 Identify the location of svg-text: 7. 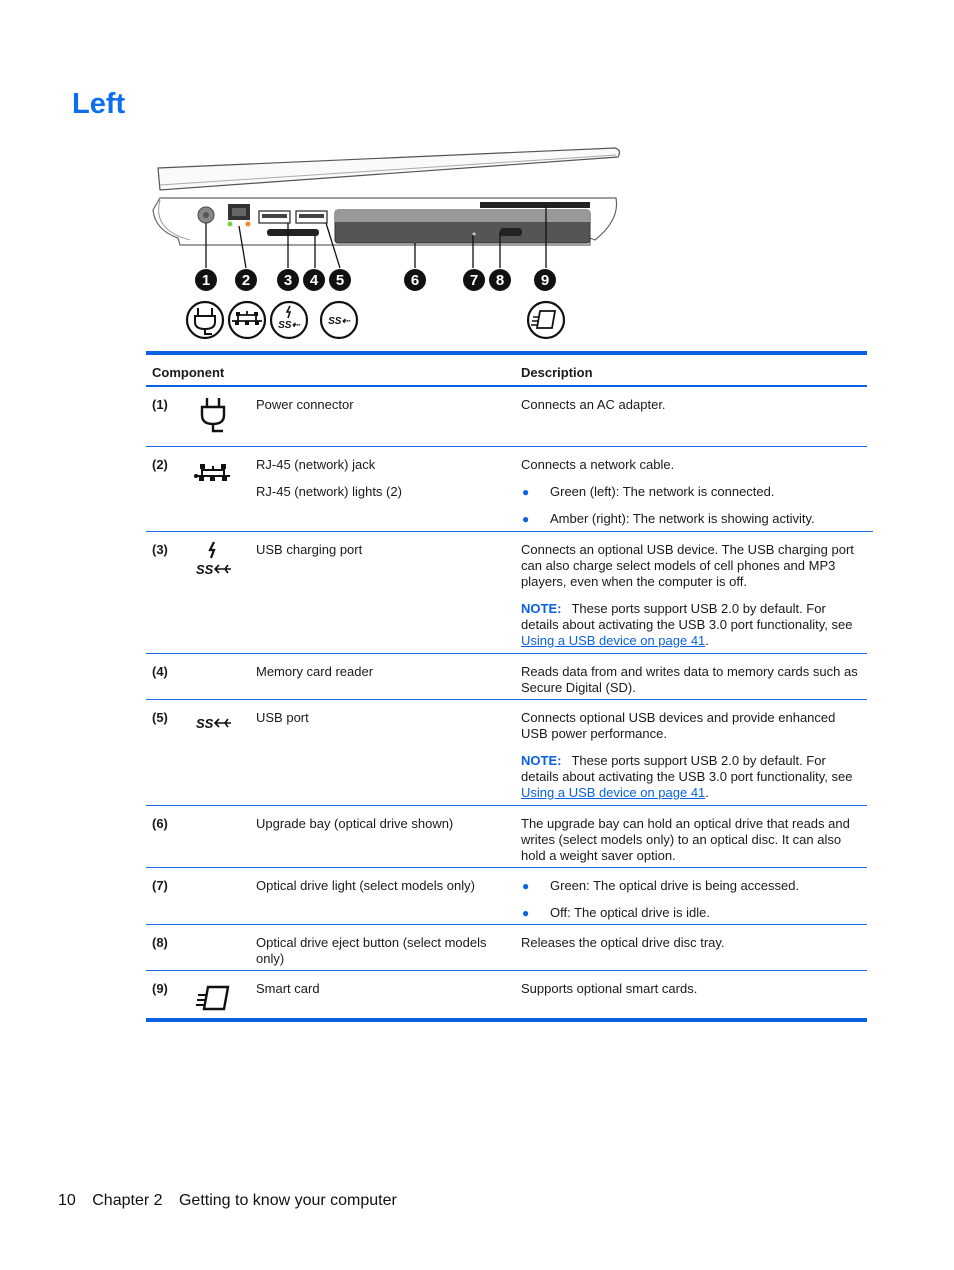
(474, 280).